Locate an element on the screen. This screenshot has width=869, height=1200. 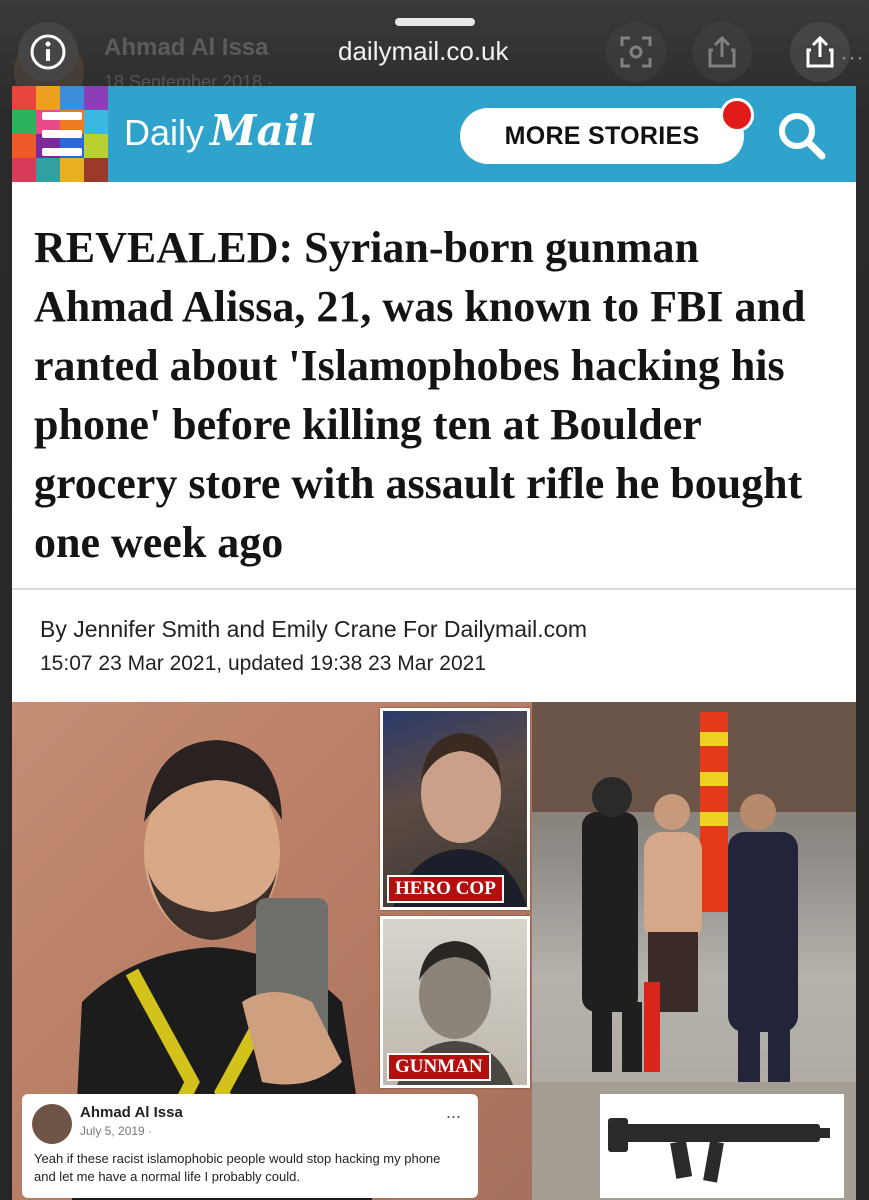
scan-button is located at coordinates (636, 52).